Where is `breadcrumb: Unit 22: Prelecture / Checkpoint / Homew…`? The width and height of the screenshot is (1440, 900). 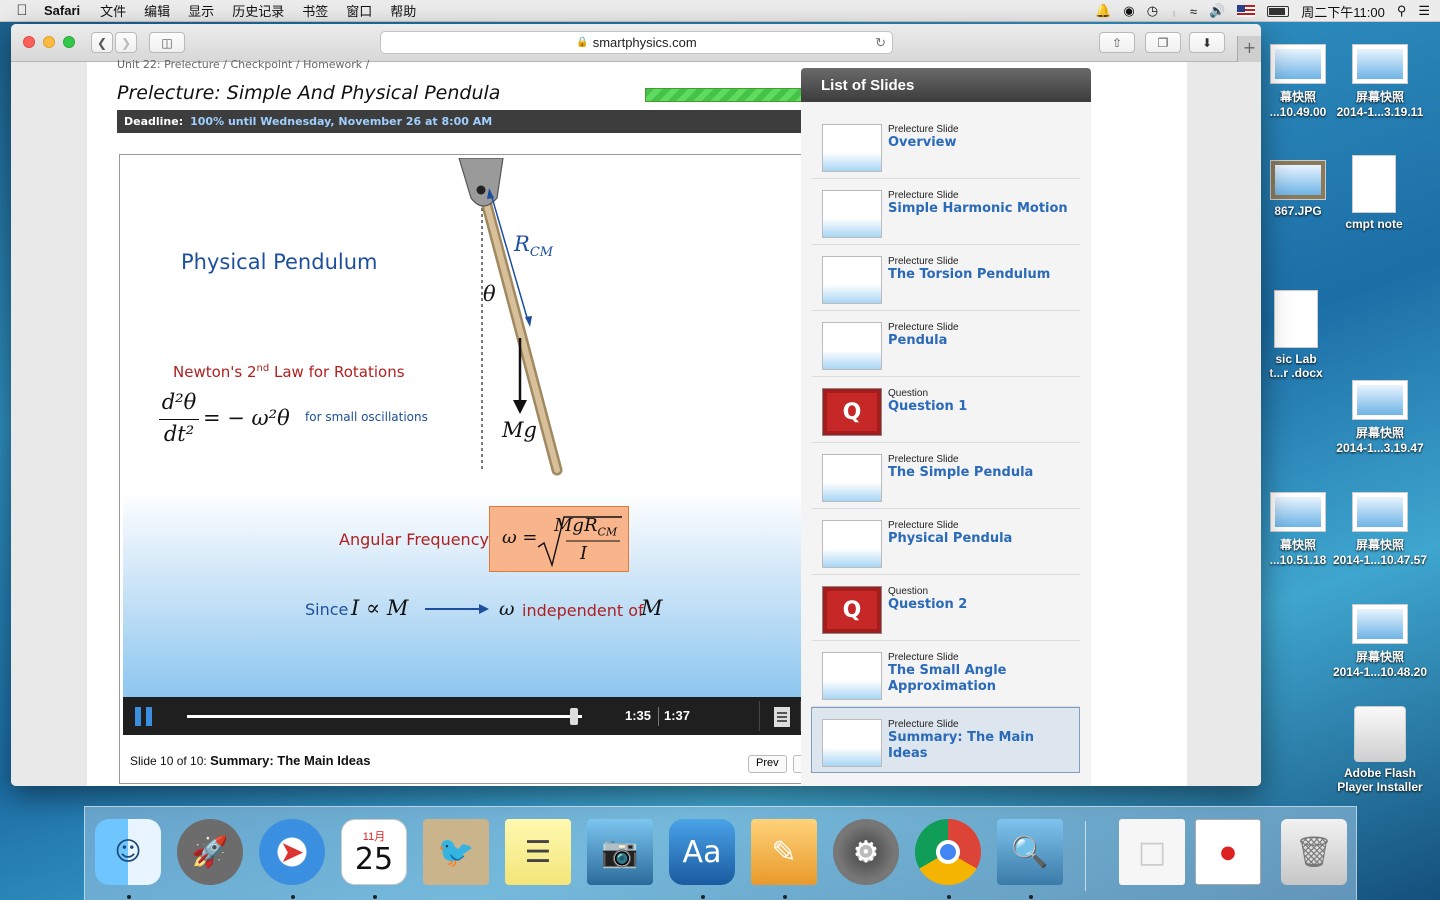 breadcrumb: Unit 22: Prelecture / Checkpoint / Homew… is located at coordinates (243, 64).